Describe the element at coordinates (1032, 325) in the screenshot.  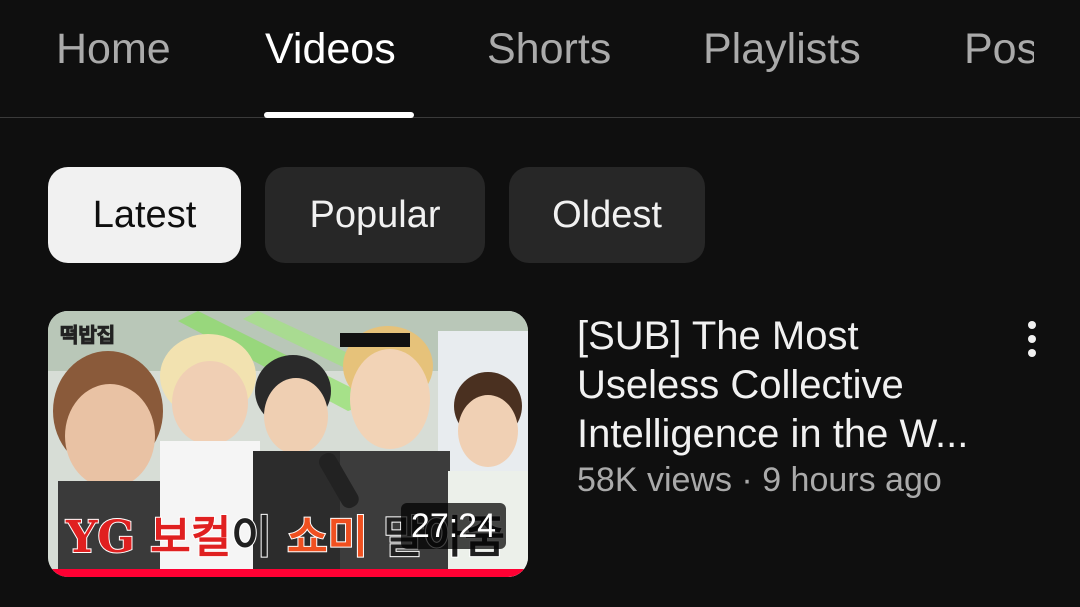
I see `vertical-ellipsis-icon` at that location.